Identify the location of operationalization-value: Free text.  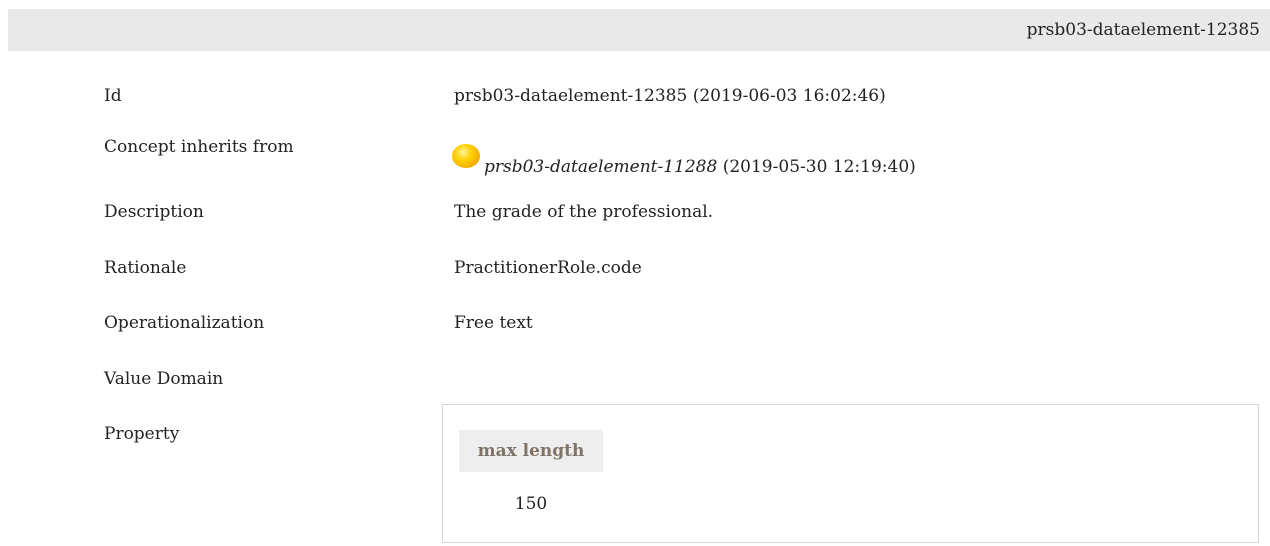
(493, 323).